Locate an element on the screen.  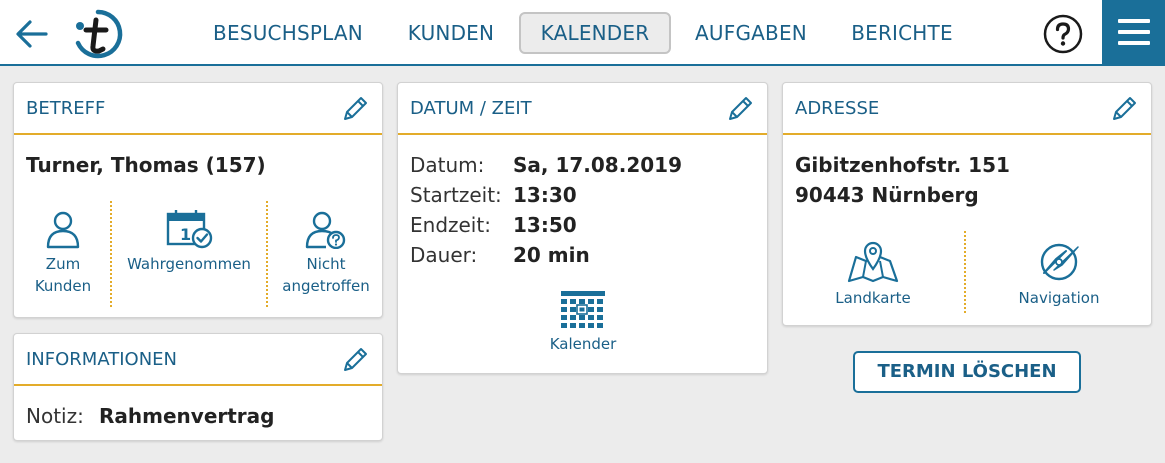
termin-loeschen-button: TERMIN LÖSCHEN is located at coordinates (967, 372).